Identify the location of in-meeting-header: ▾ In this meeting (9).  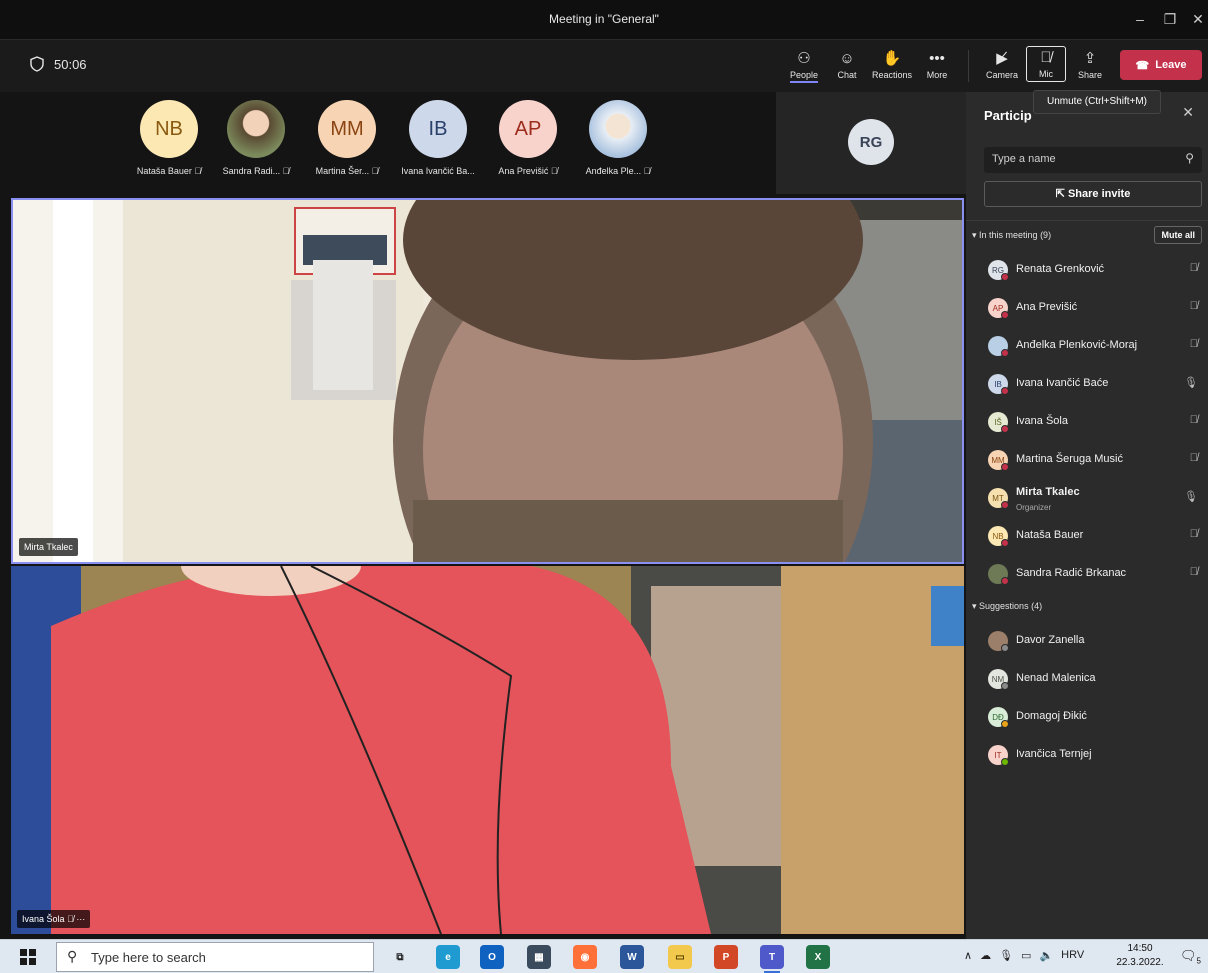
(1011, 235).